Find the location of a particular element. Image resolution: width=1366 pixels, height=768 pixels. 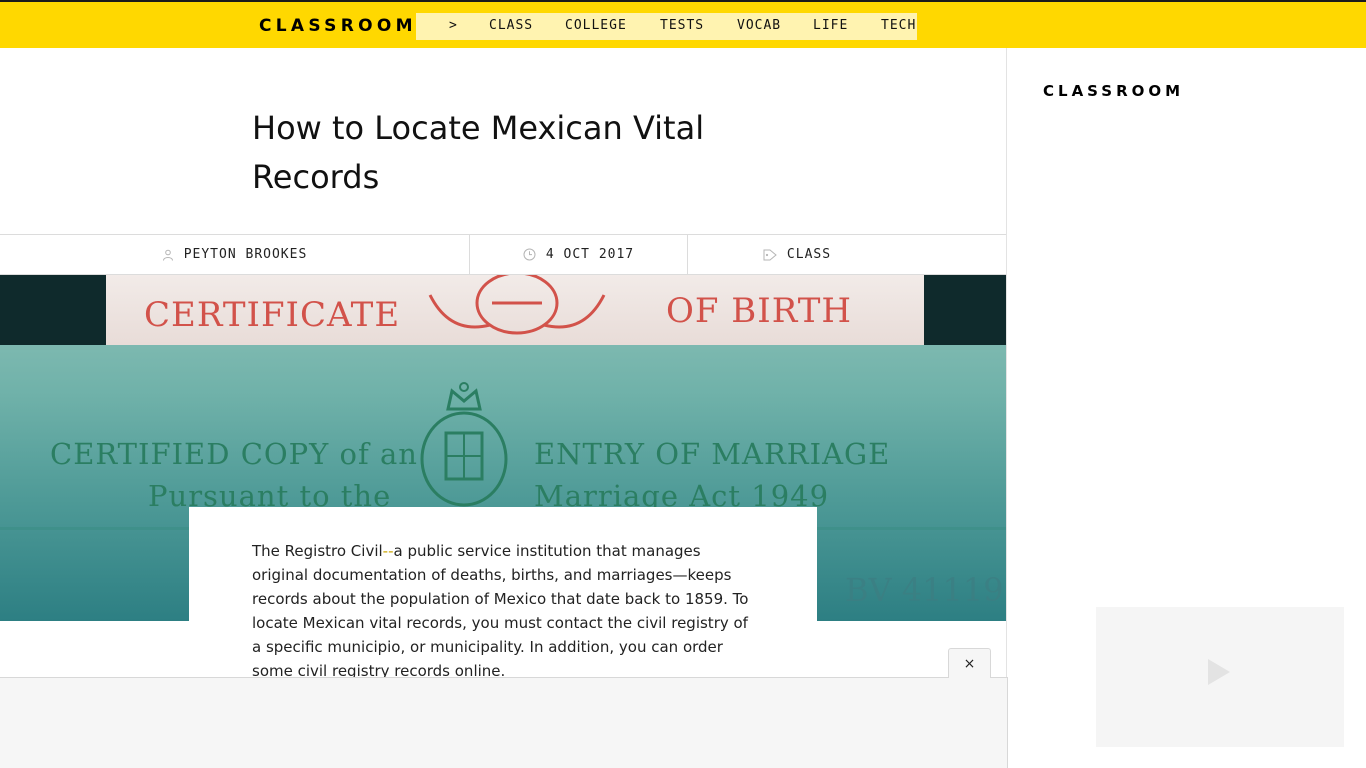

royal-crest-icon is located at coordinates (464, 444).